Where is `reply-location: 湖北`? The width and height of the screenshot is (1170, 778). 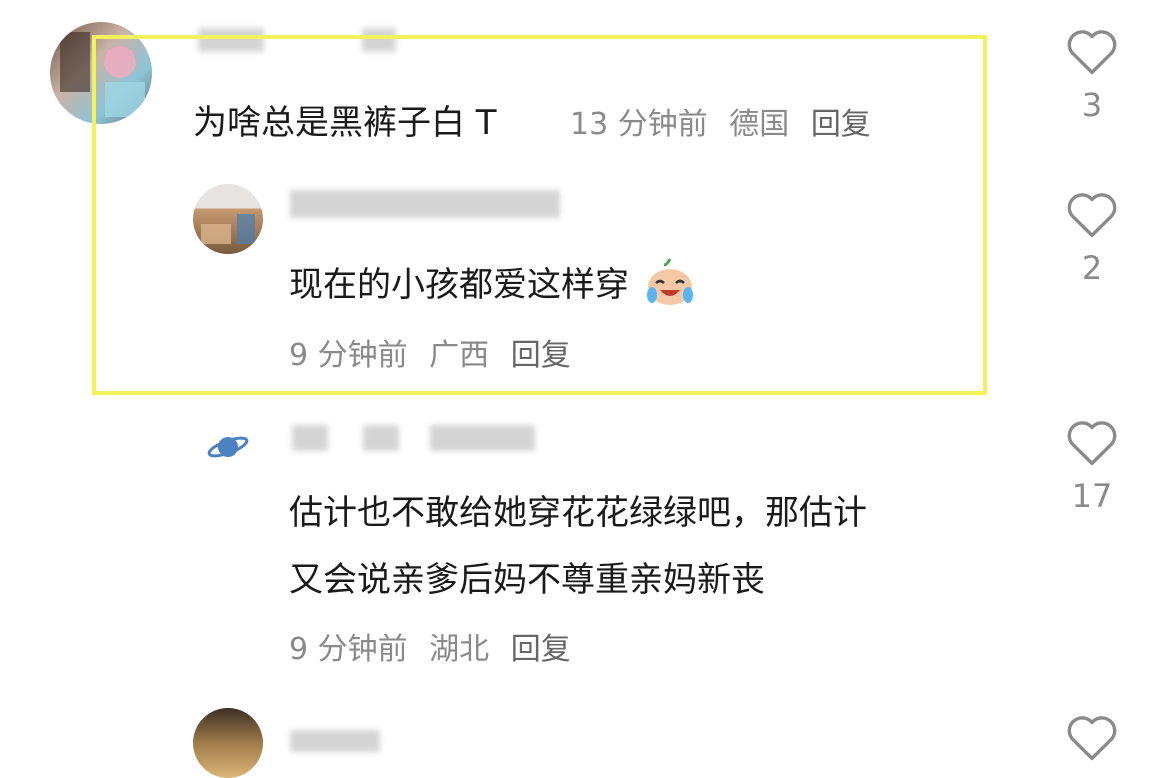 reply-location: 湖北 is located at coordinates (459, 649).